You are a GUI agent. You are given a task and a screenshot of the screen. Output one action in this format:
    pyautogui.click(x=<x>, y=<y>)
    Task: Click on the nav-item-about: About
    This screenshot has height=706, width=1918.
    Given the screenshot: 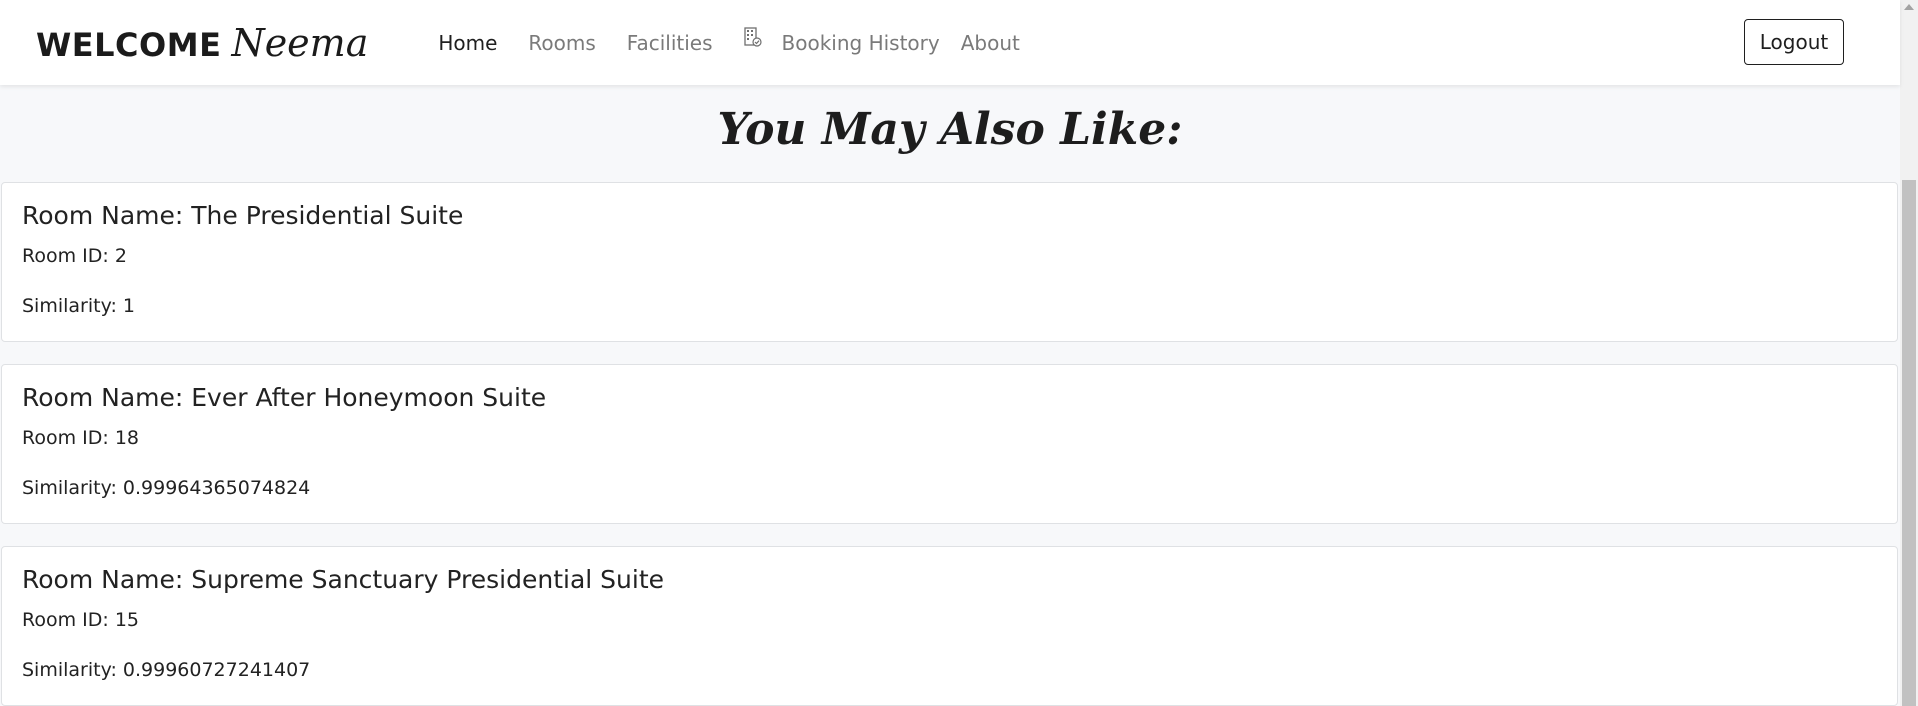 What is the action you would take?
    pyautogui.click(x=990, y=43)
    